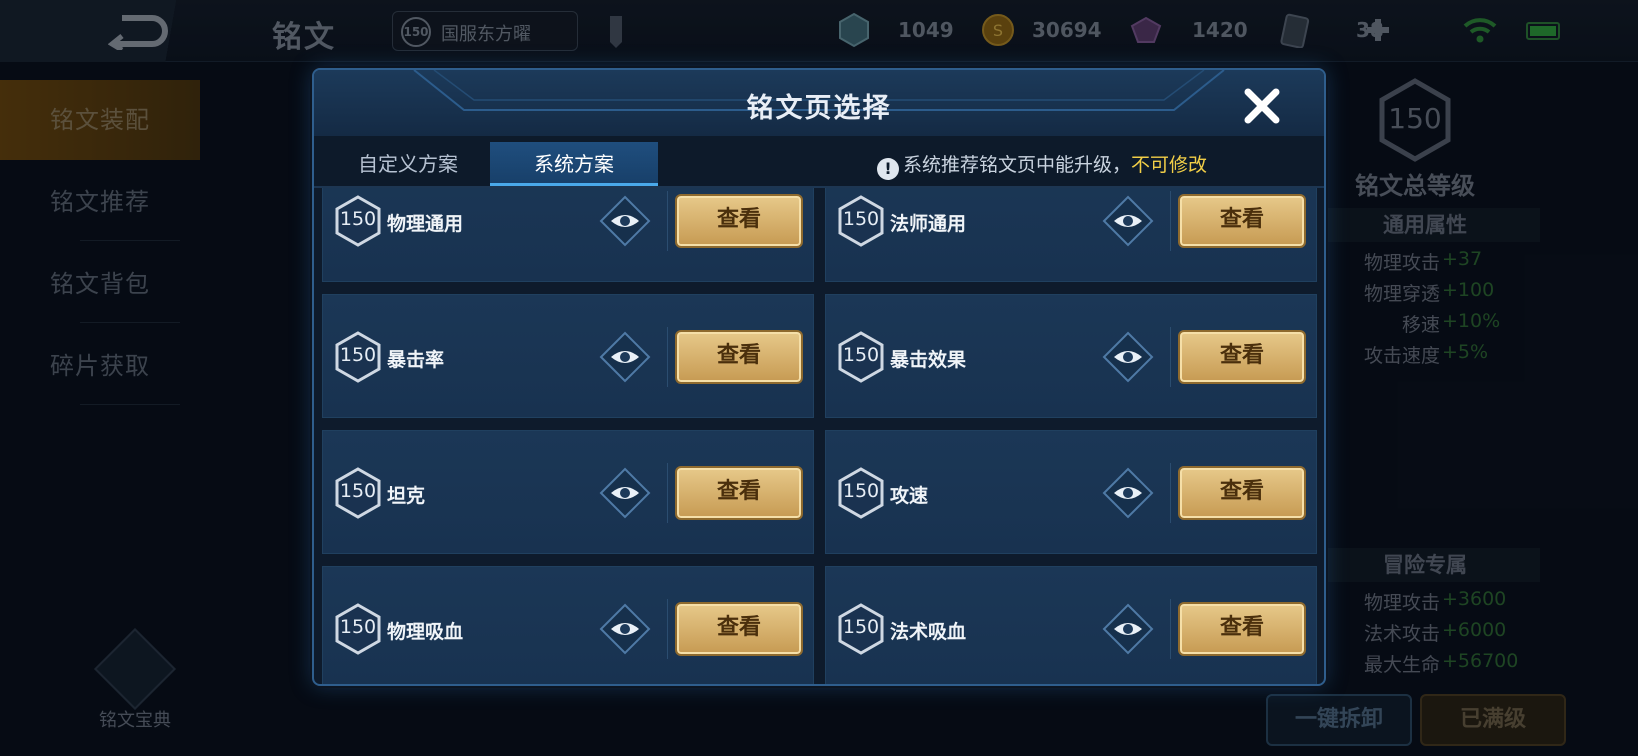  I want to click on notice-highlight: 不可修改, so click(1169, 165).